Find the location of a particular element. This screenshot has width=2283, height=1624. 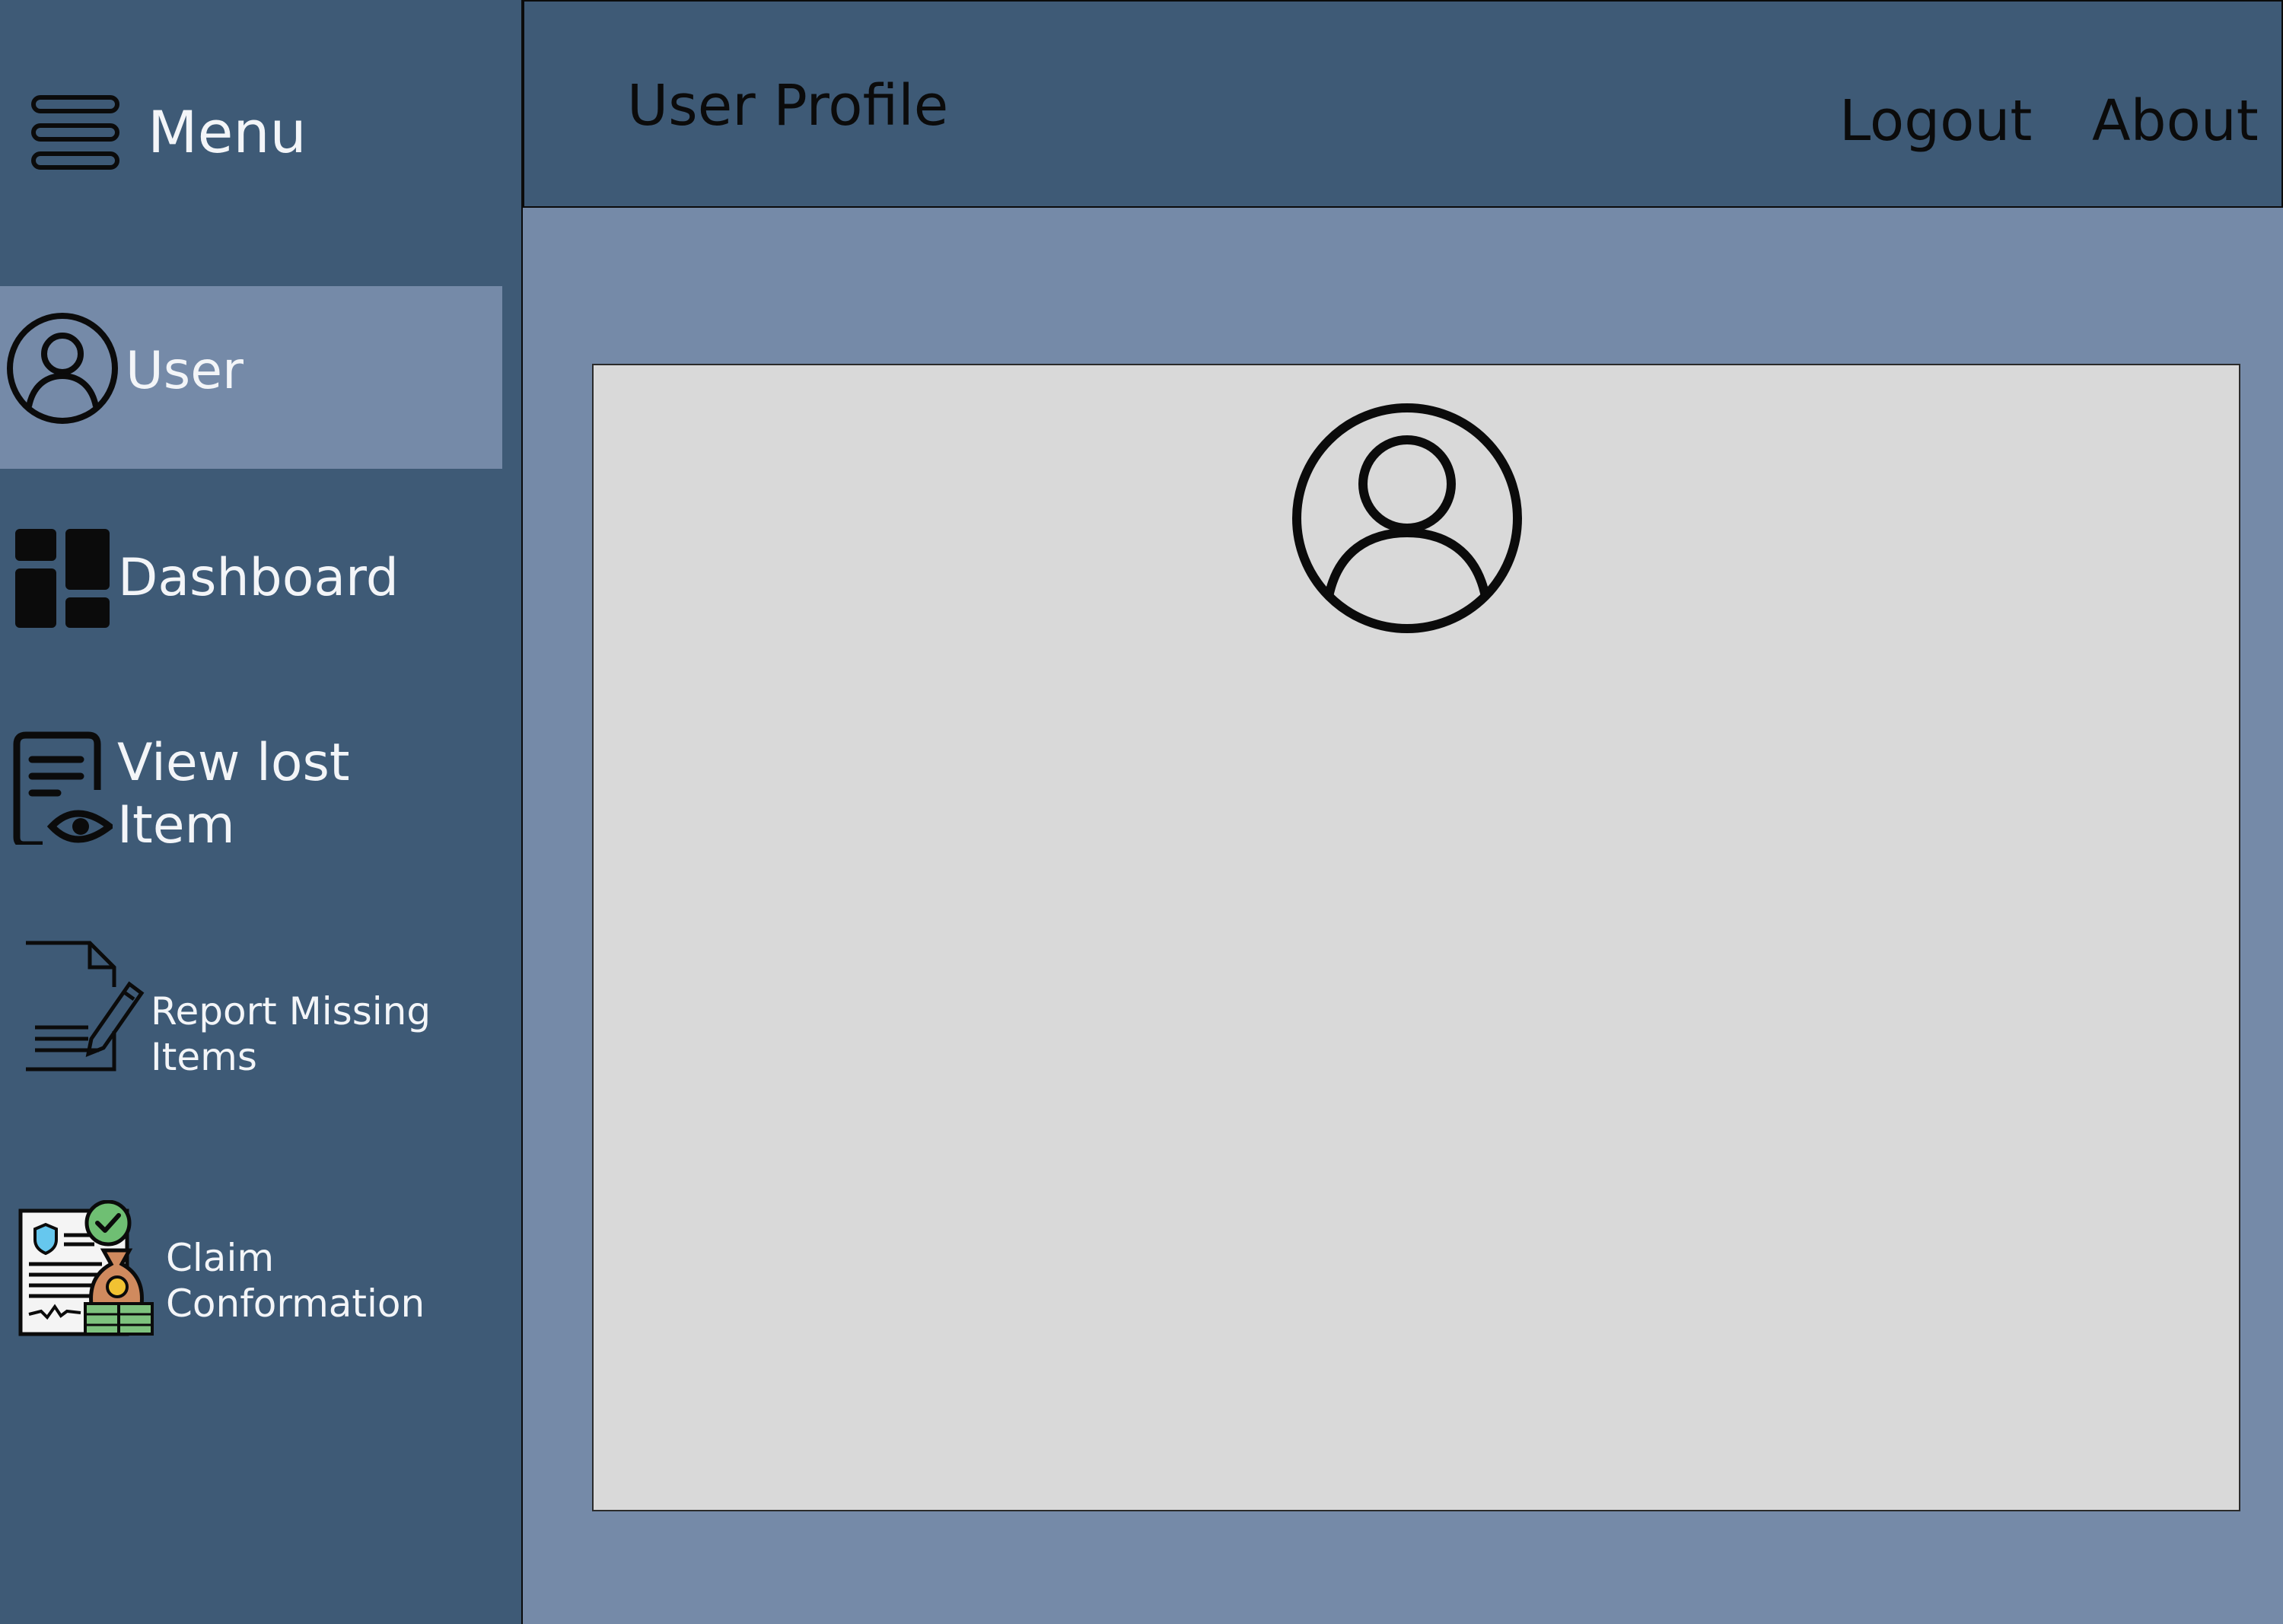

sidebar-item-dashboard: Dashboard is located at coordinates (251, 578).